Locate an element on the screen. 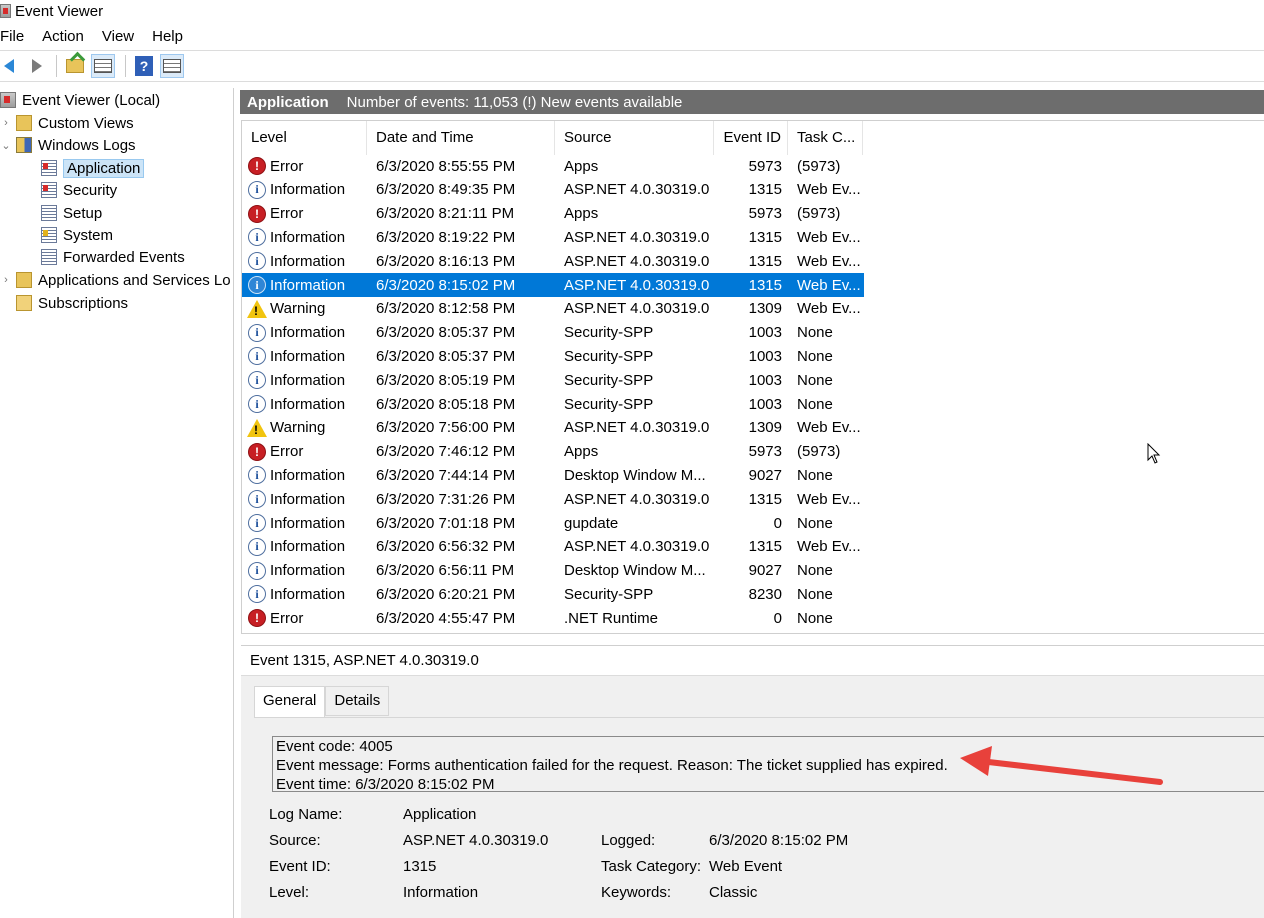 This screenshot has height=918, width=1264. error-icon: ! is located at coordinates (257, 166).